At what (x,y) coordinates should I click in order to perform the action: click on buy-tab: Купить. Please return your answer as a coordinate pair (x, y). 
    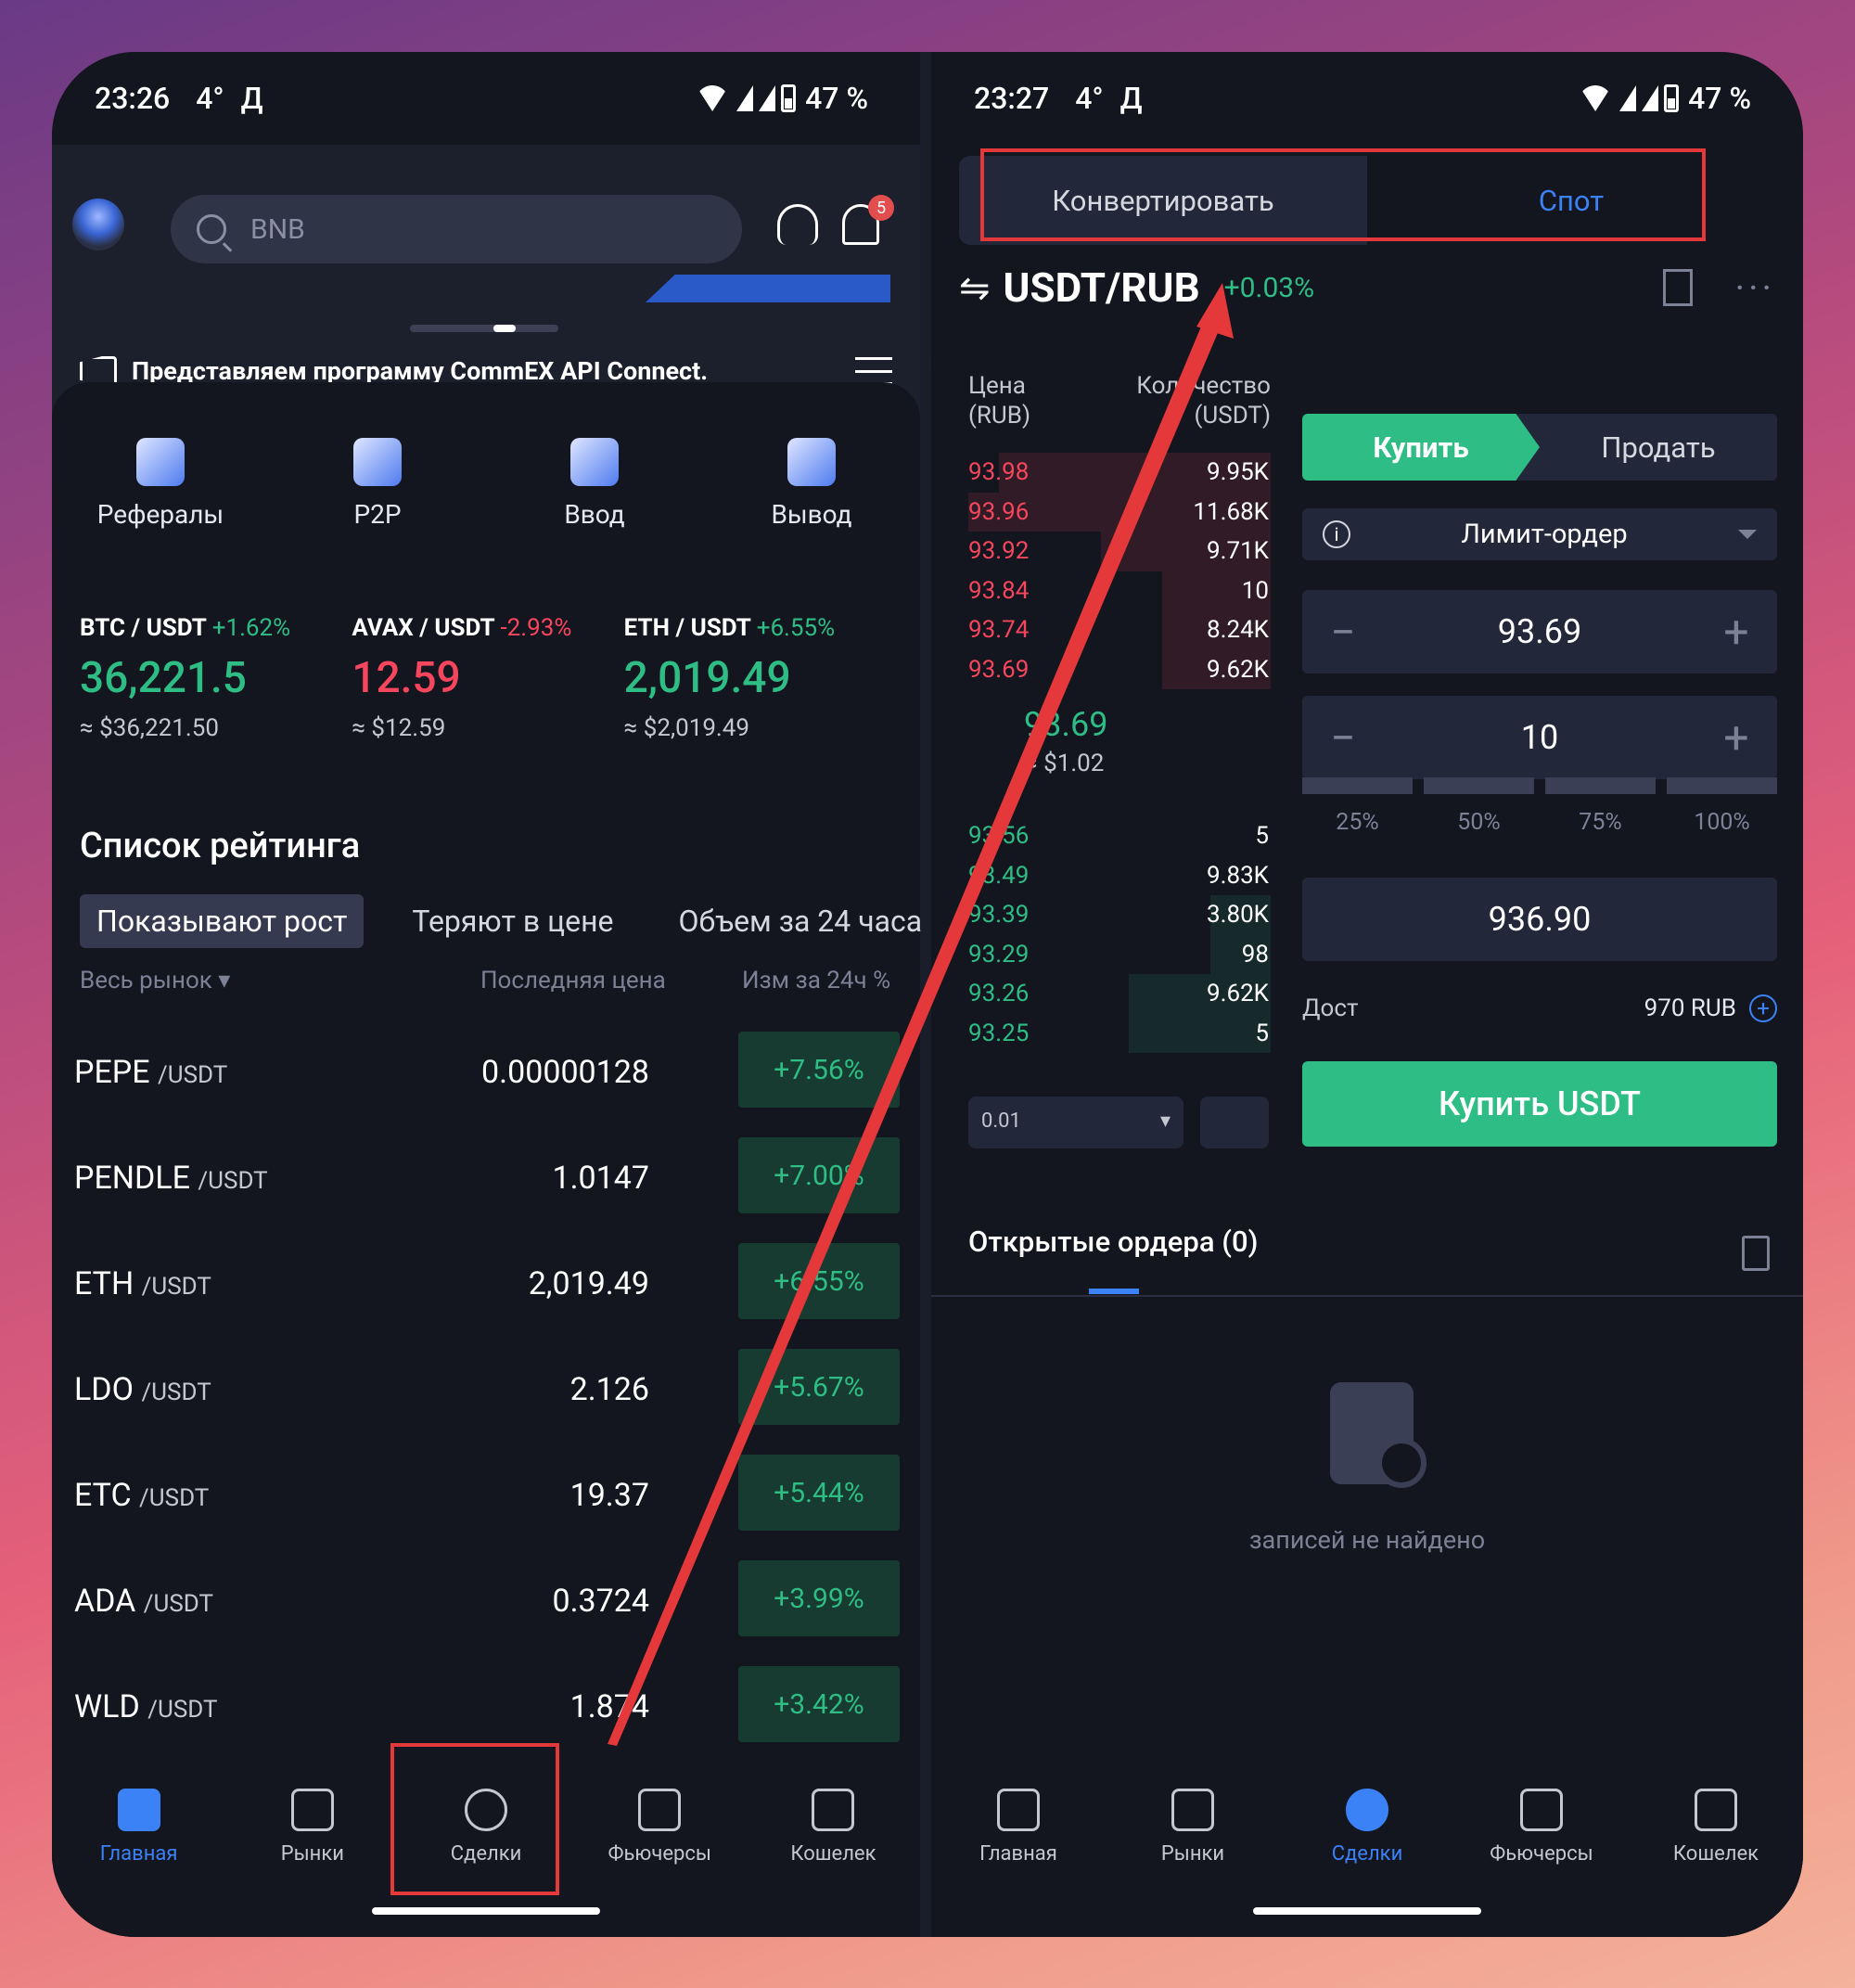
    Looking at the image, I should click on (1421, 448).